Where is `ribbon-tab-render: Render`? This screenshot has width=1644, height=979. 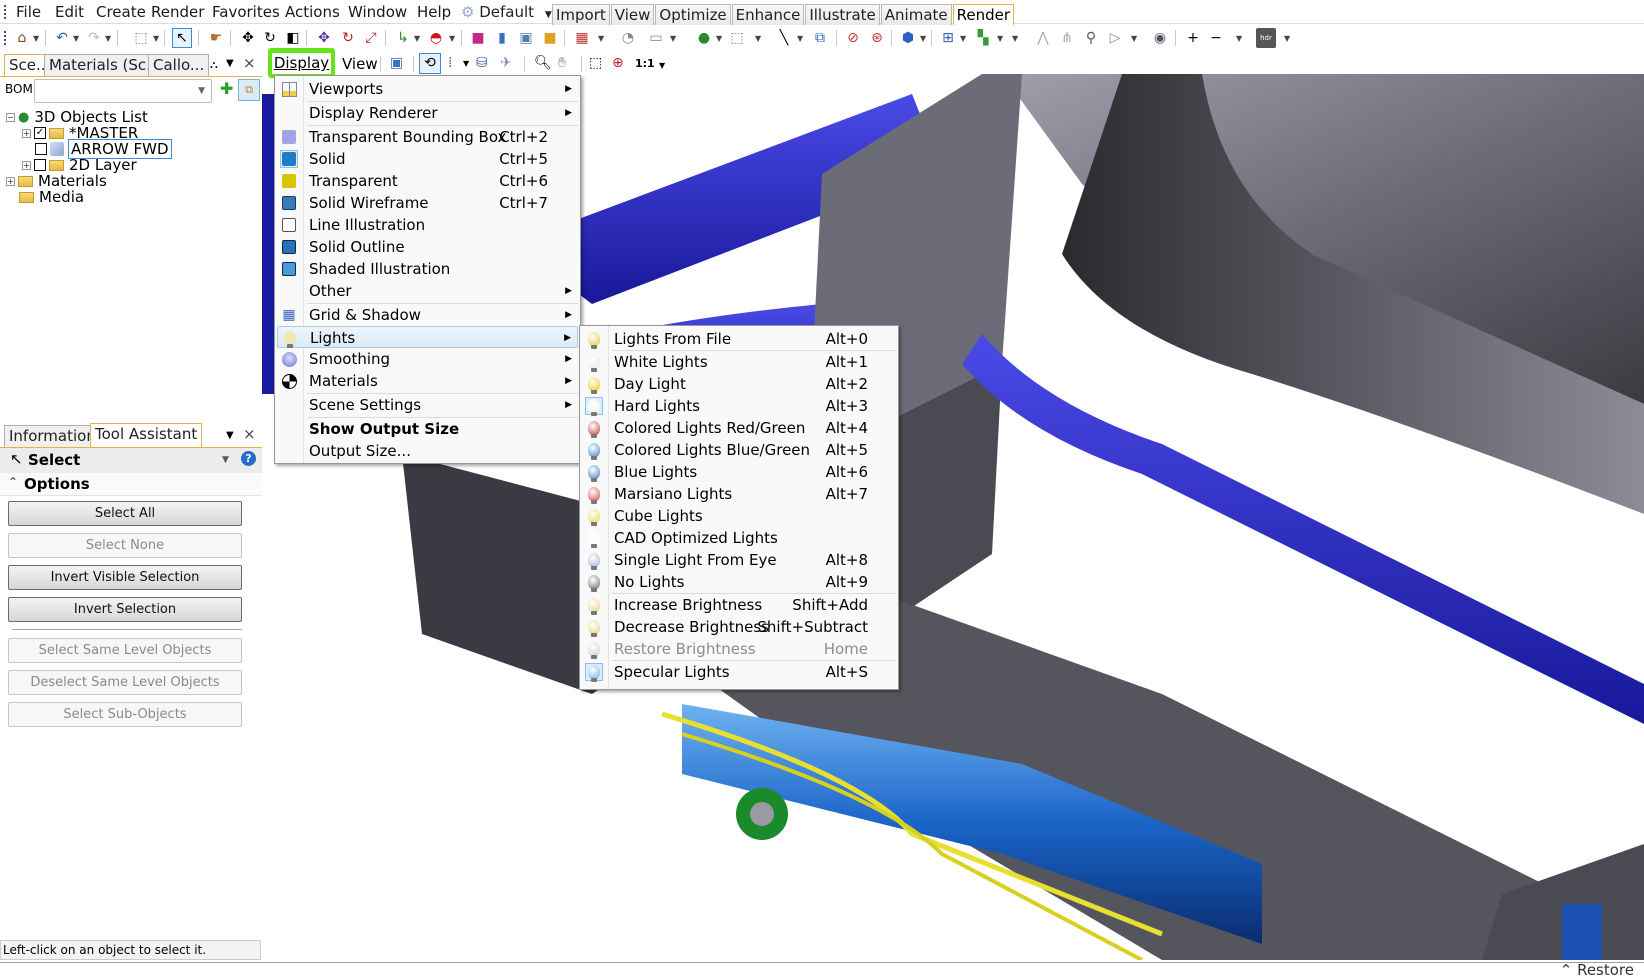 ribbon-tab-render: Render is located at coordinates (983, 14).